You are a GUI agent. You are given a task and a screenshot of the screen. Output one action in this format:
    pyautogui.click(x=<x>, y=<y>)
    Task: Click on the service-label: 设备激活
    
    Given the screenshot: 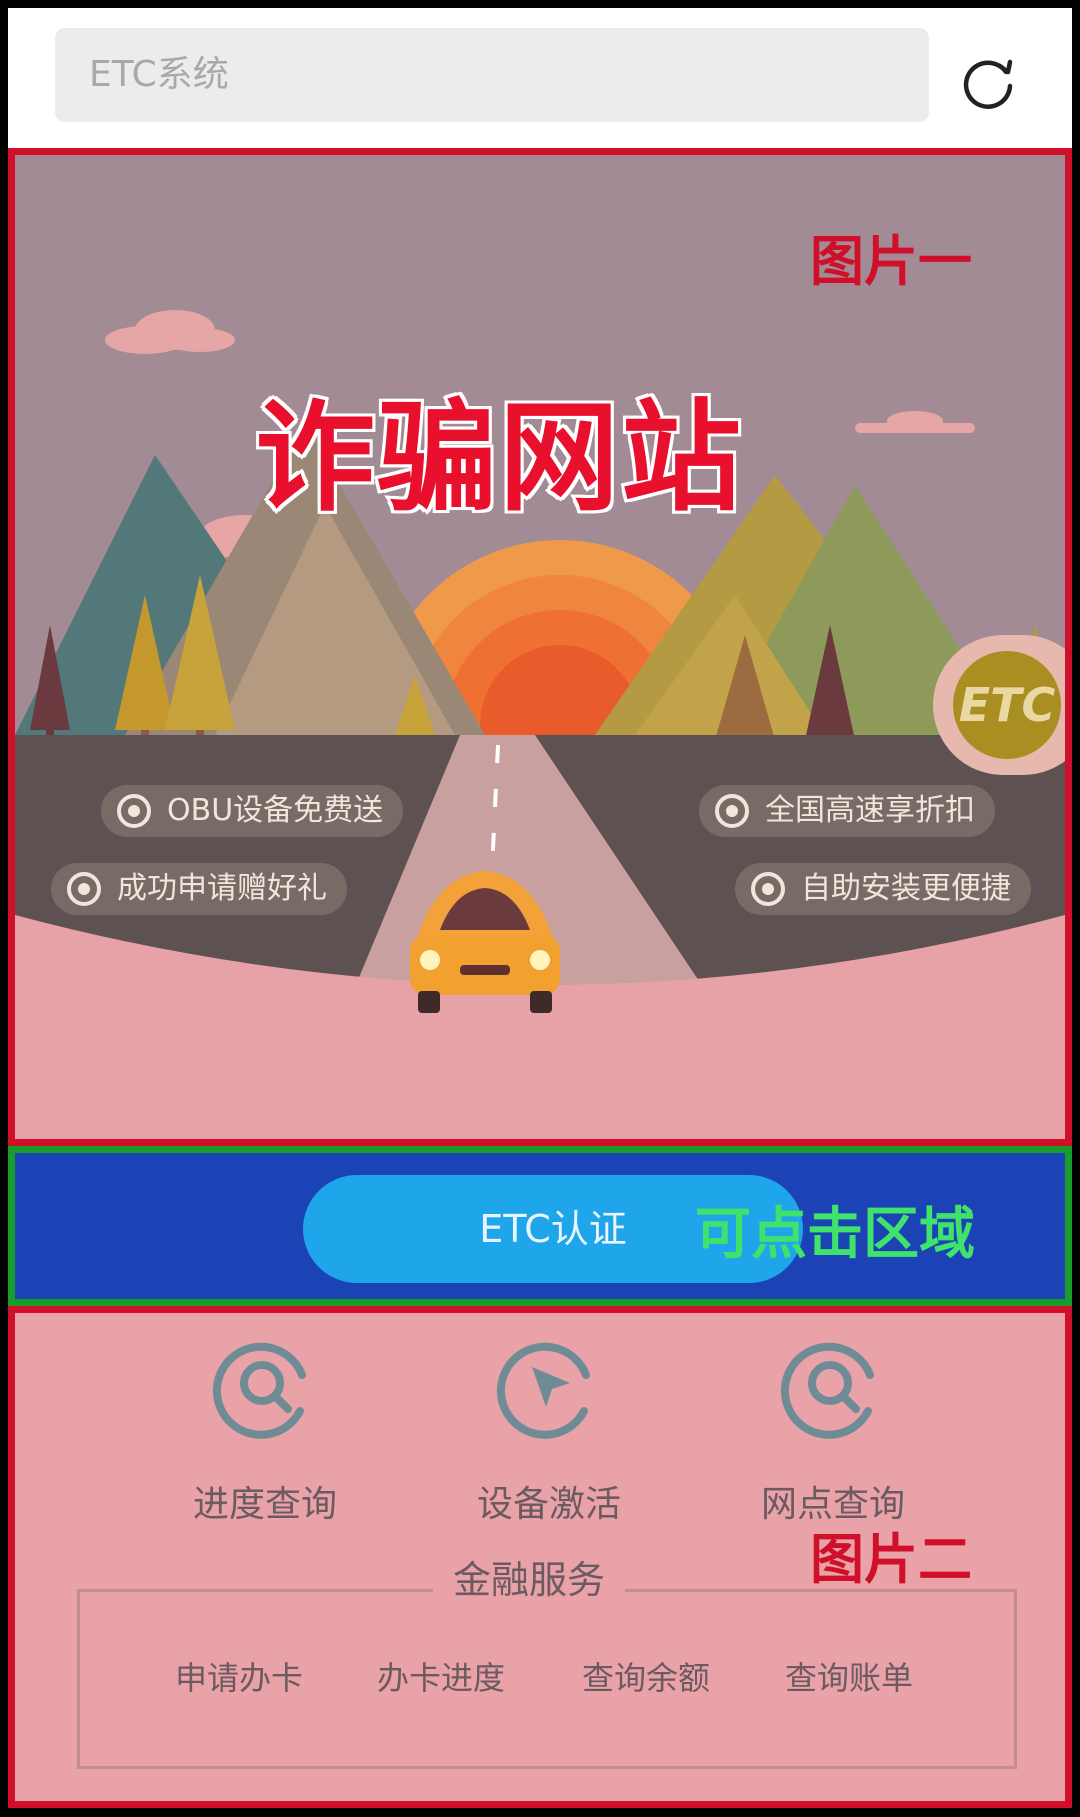 What is the action you would take?
    pyautogui.click(x=548, y=1504)
    